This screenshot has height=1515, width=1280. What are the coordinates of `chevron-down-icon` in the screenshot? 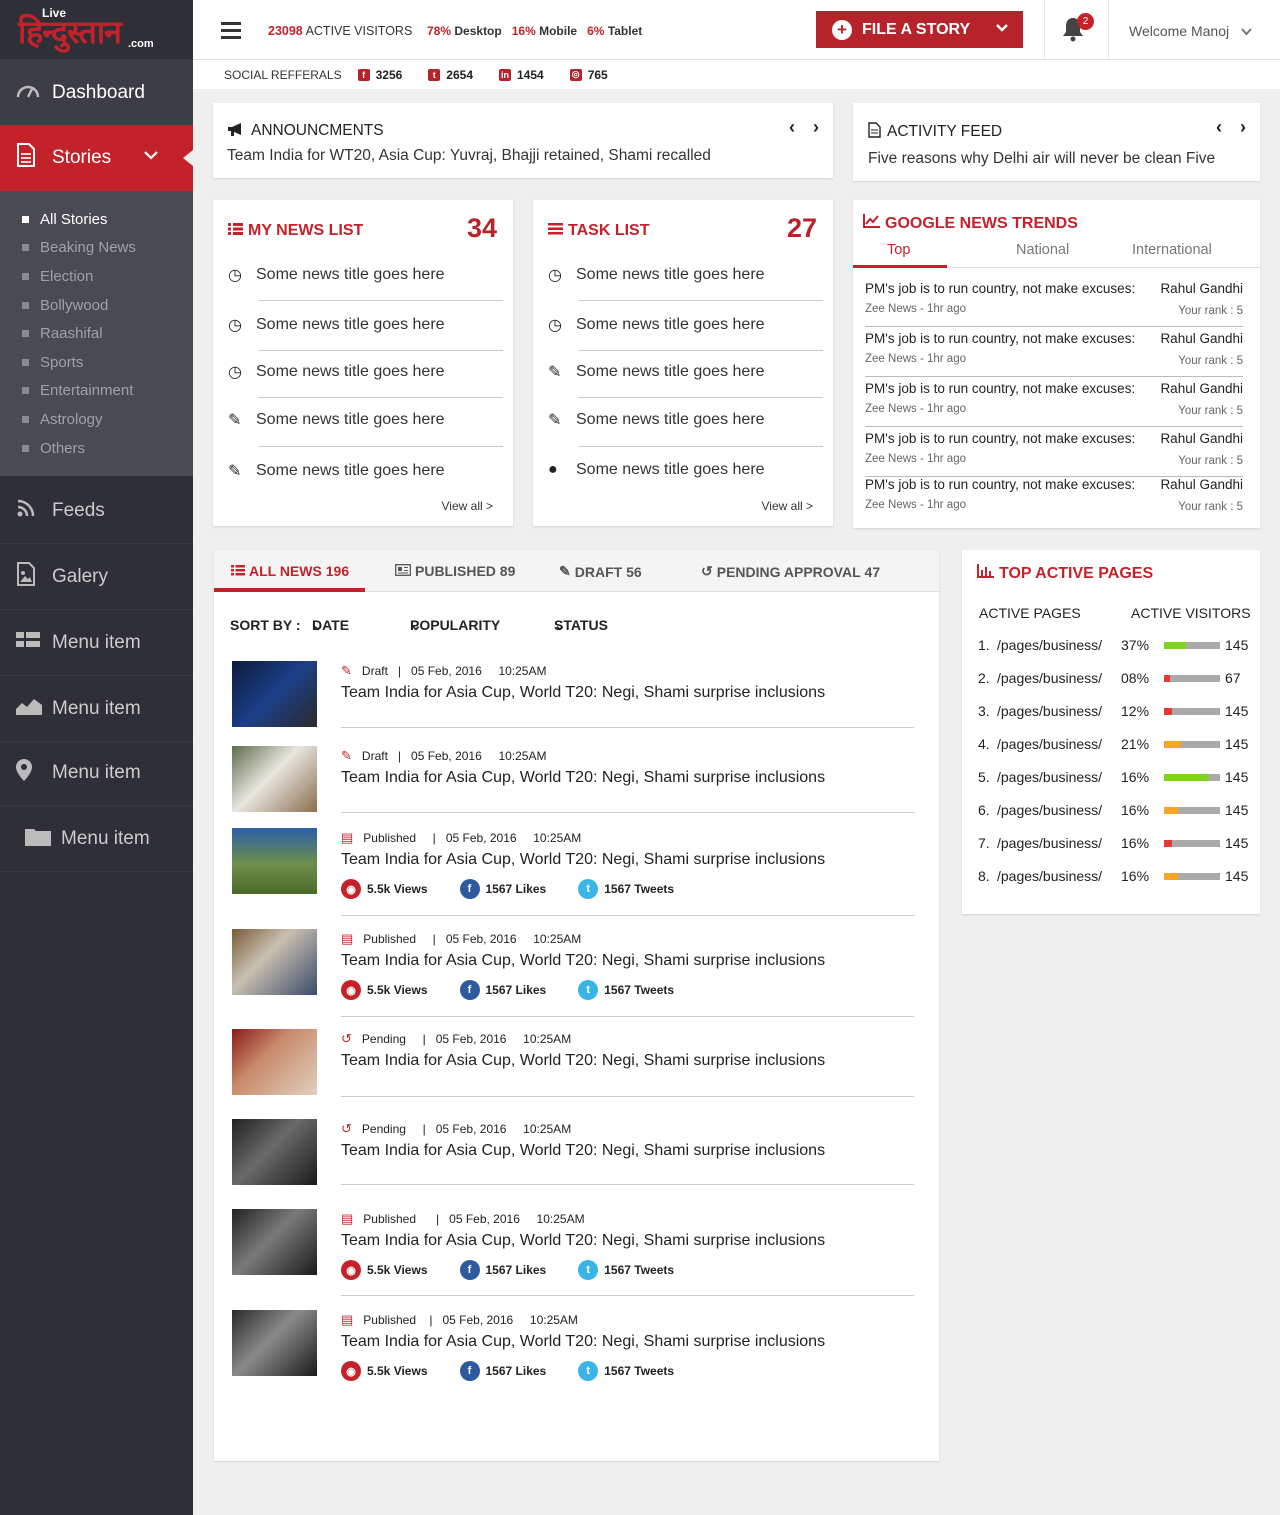 It's located at (1002, 28).